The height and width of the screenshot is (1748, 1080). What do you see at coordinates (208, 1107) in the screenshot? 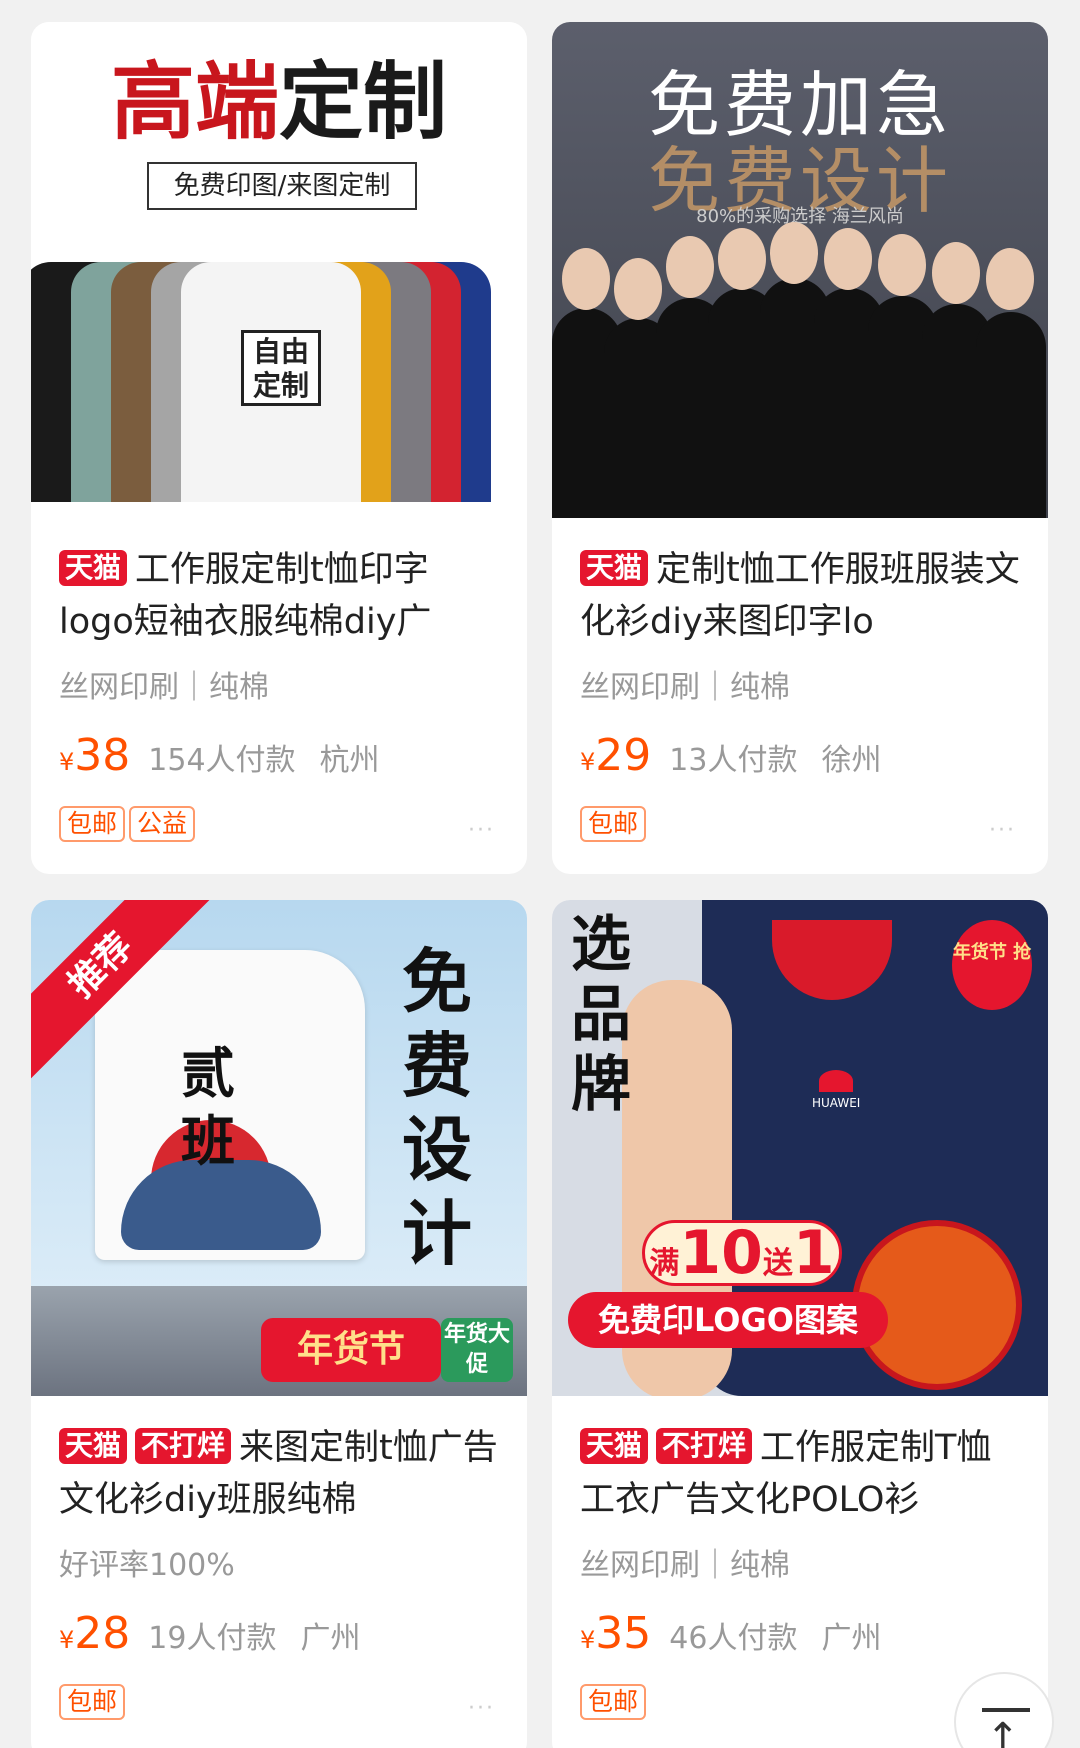
I see `shirt-text: 贰班` at bounding box center [208, 1107].